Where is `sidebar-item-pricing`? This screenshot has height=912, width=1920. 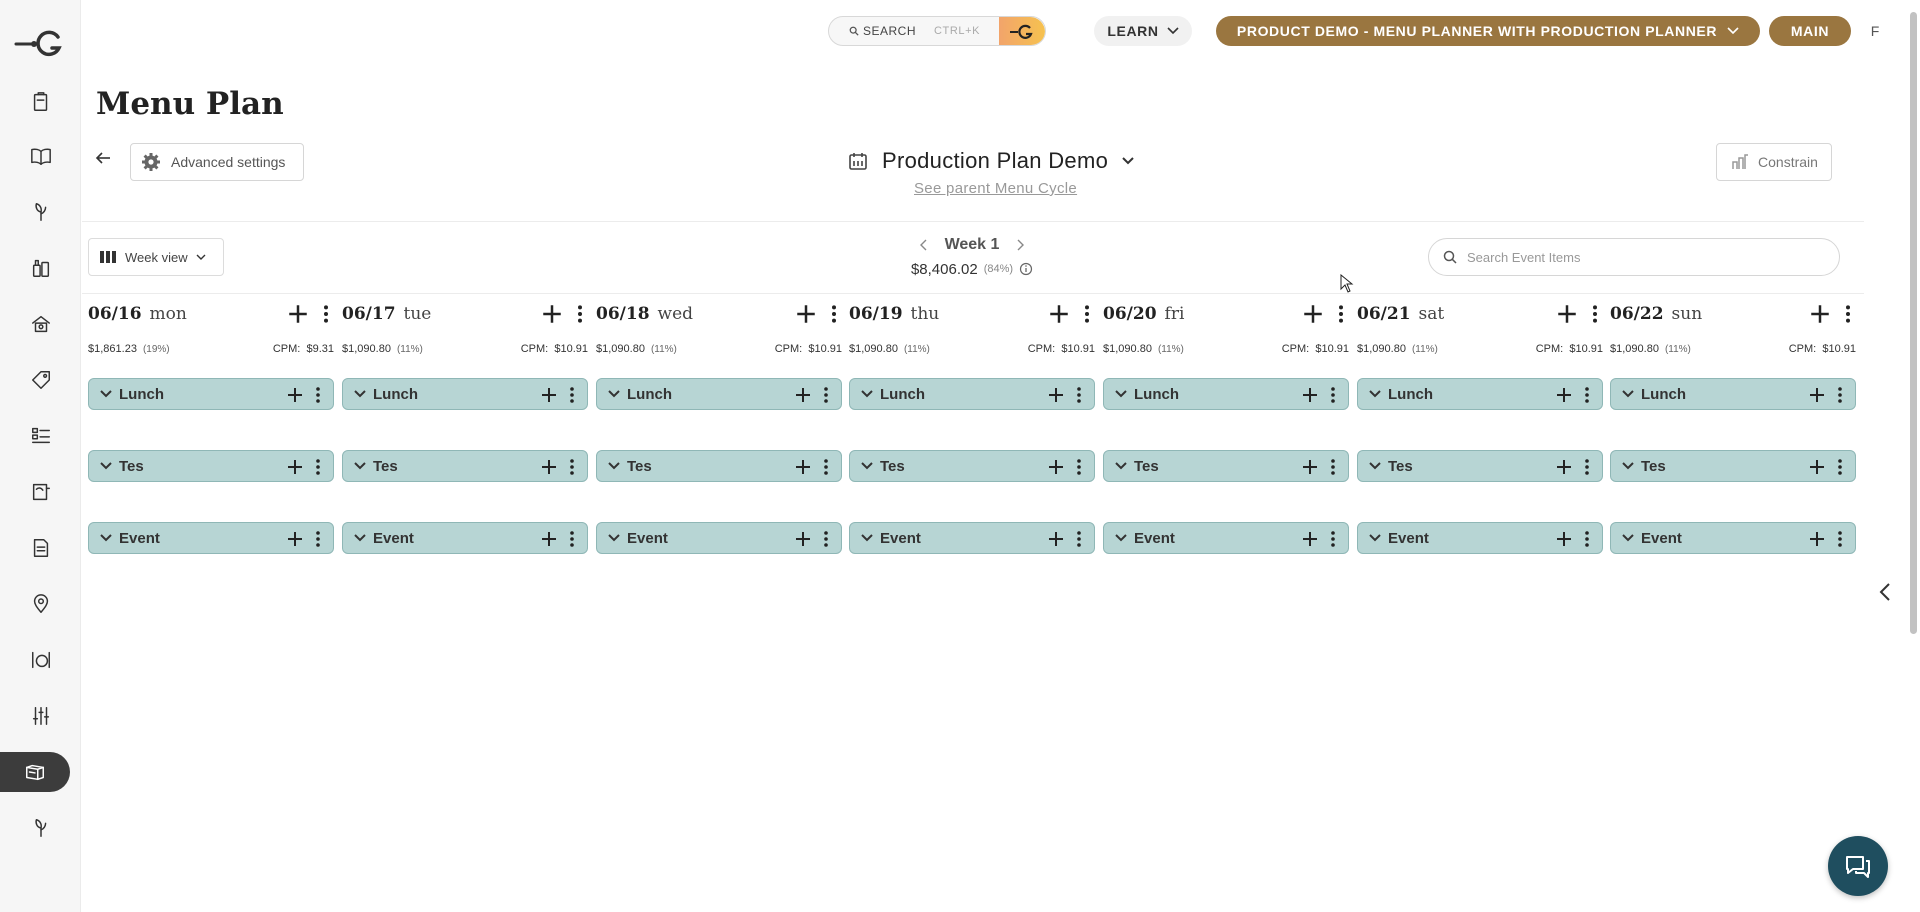 sidebar-item-pricing is located at coordinates (40, 380).